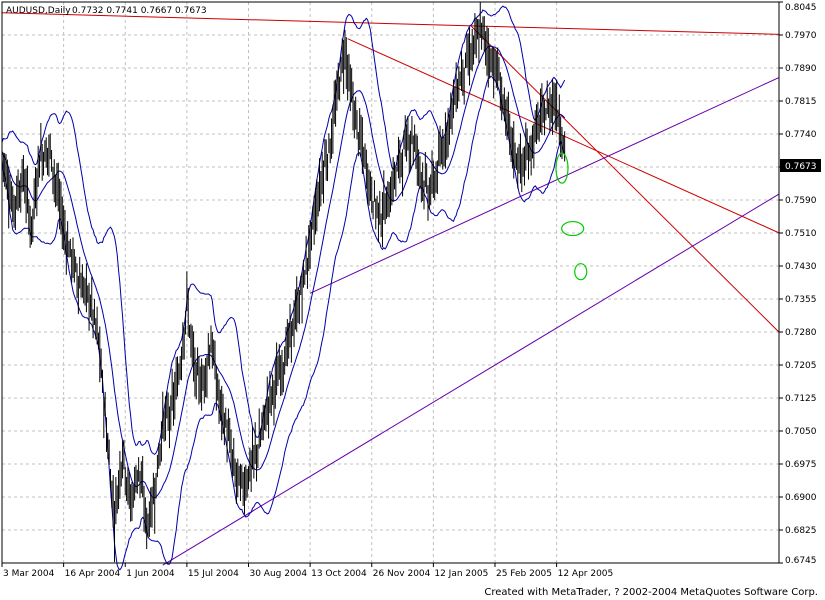 Image resolution: width=825 pixels, height=600 pixels. What do you see at coordinates (29, 574) in the screenshot?
I see `x-tick-label: 3 Mar 2004` at bounding box center [29, 574].